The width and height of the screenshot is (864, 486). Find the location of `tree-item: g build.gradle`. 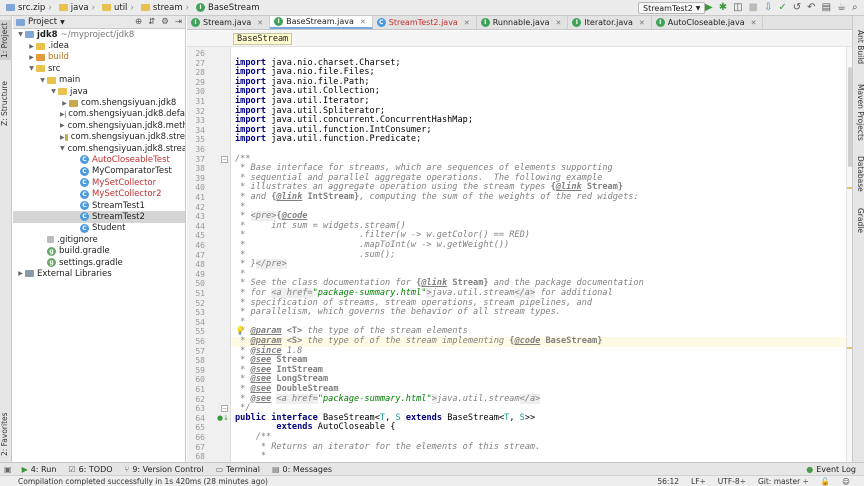

tree-item: g build.gradle is located at coordinates (99, 250).